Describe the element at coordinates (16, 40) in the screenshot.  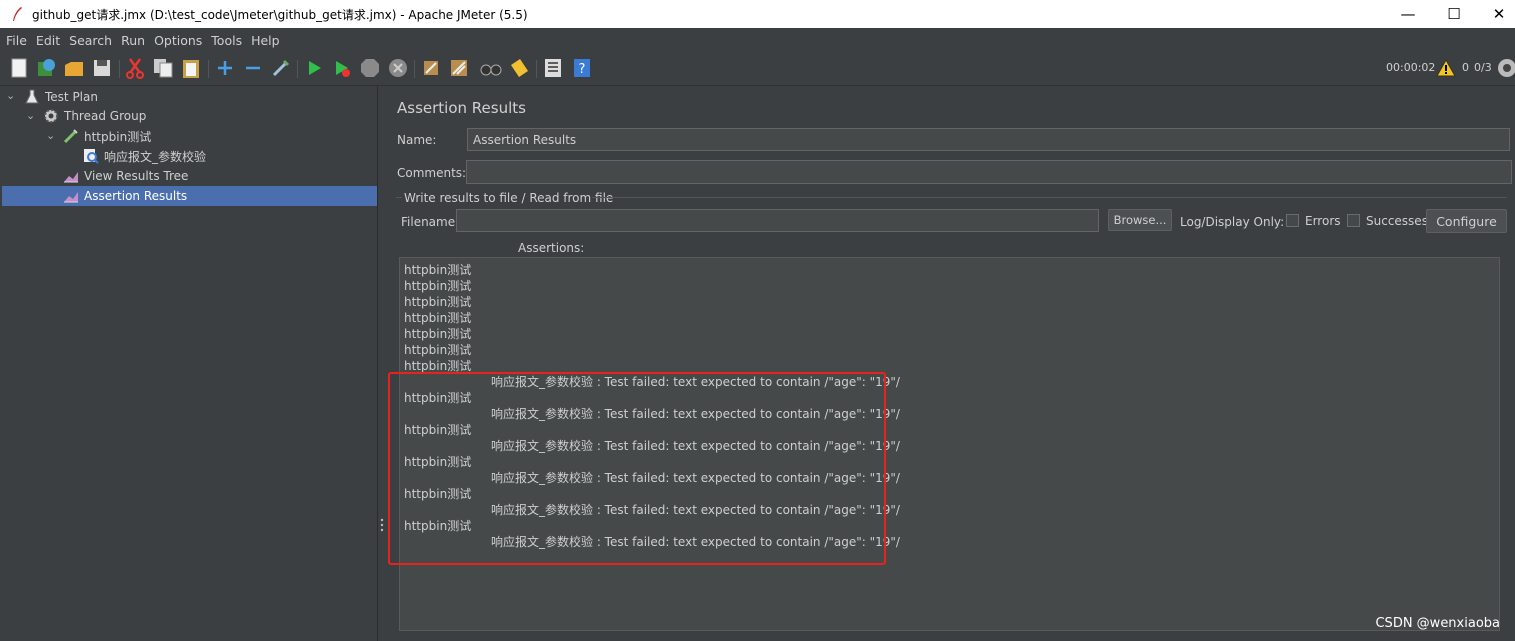
I see `menu-file: File` at that location.